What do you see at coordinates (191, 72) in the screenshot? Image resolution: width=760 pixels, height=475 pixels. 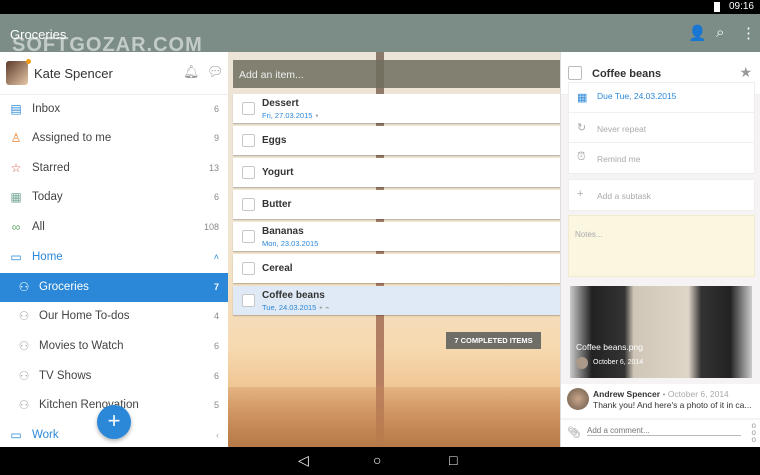 I see `bell-icon: 🔔︎` at bounding box center [191, 72].